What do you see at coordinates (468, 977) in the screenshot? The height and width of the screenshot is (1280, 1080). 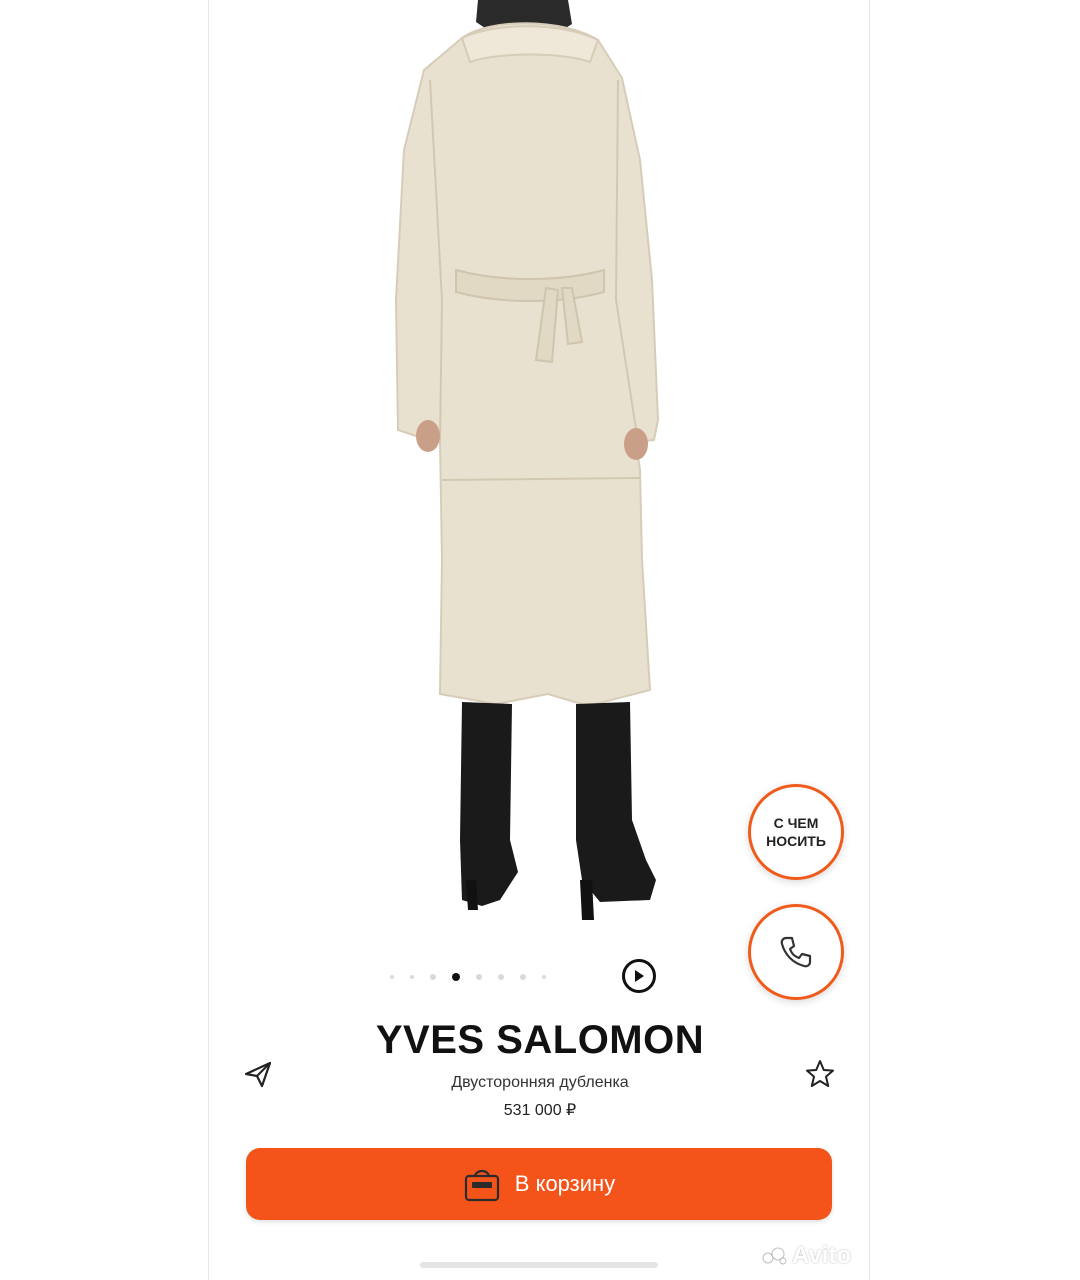 I see `carousel-dots` at bounding box center [468, 977].